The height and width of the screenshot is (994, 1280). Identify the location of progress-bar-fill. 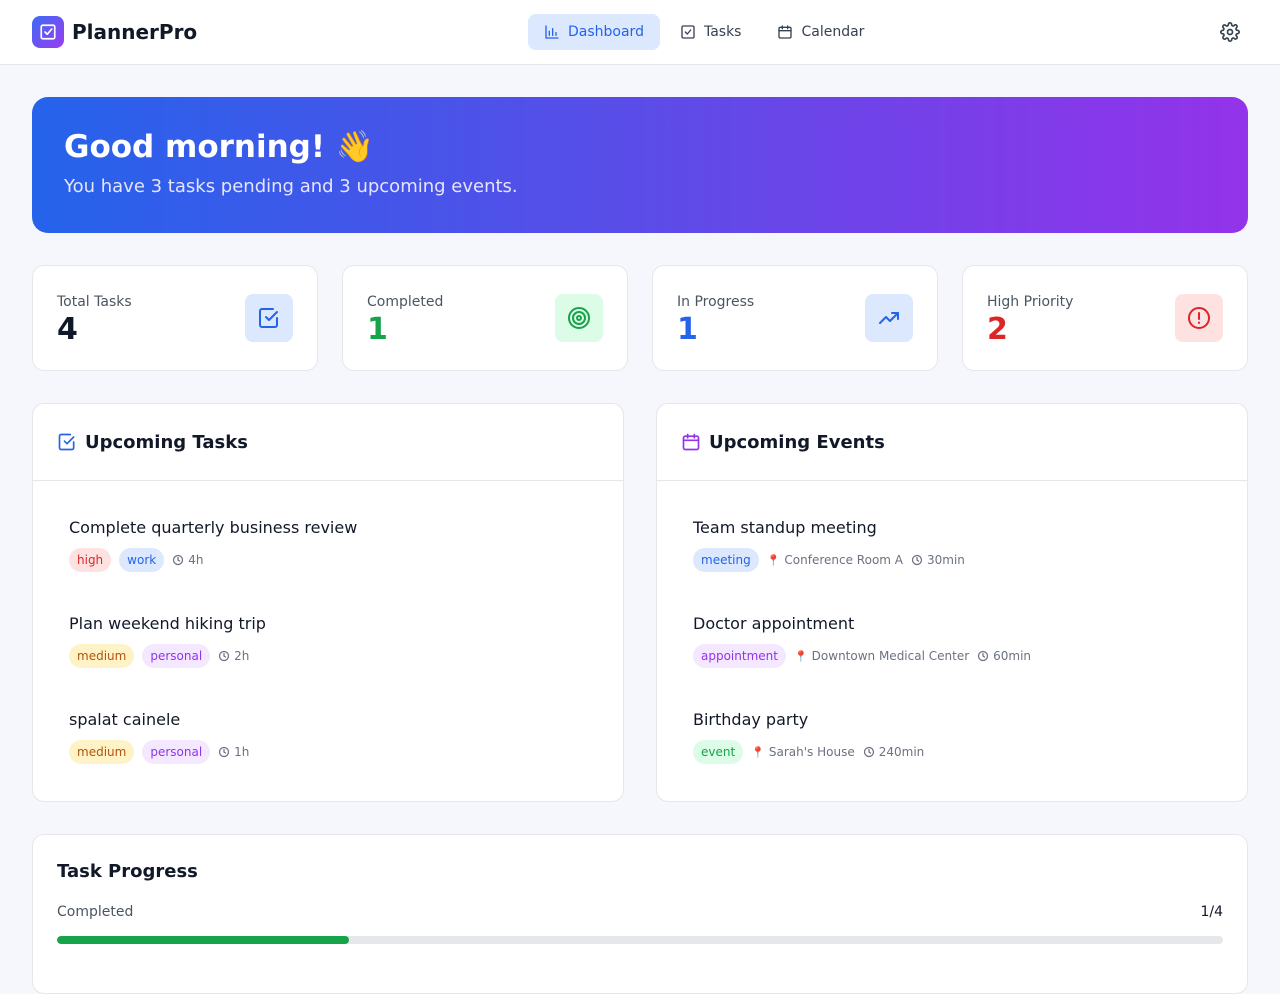
(203, 940).